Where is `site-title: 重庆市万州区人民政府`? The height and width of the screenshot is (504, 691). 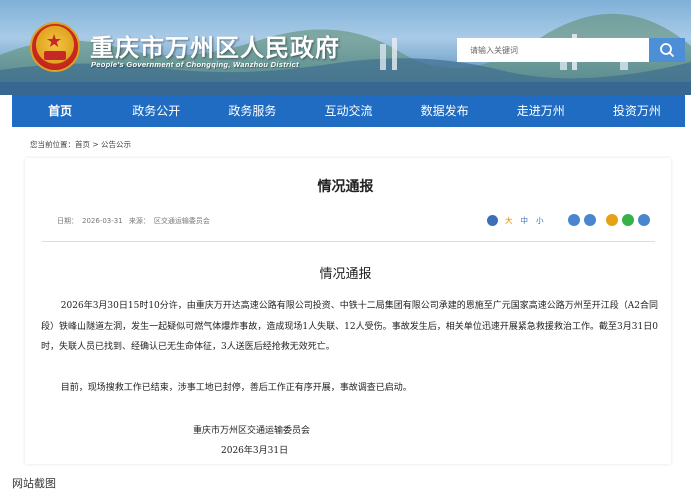 site-title: 重庆市万州区人民政府 is located at coordinates (215, 47).